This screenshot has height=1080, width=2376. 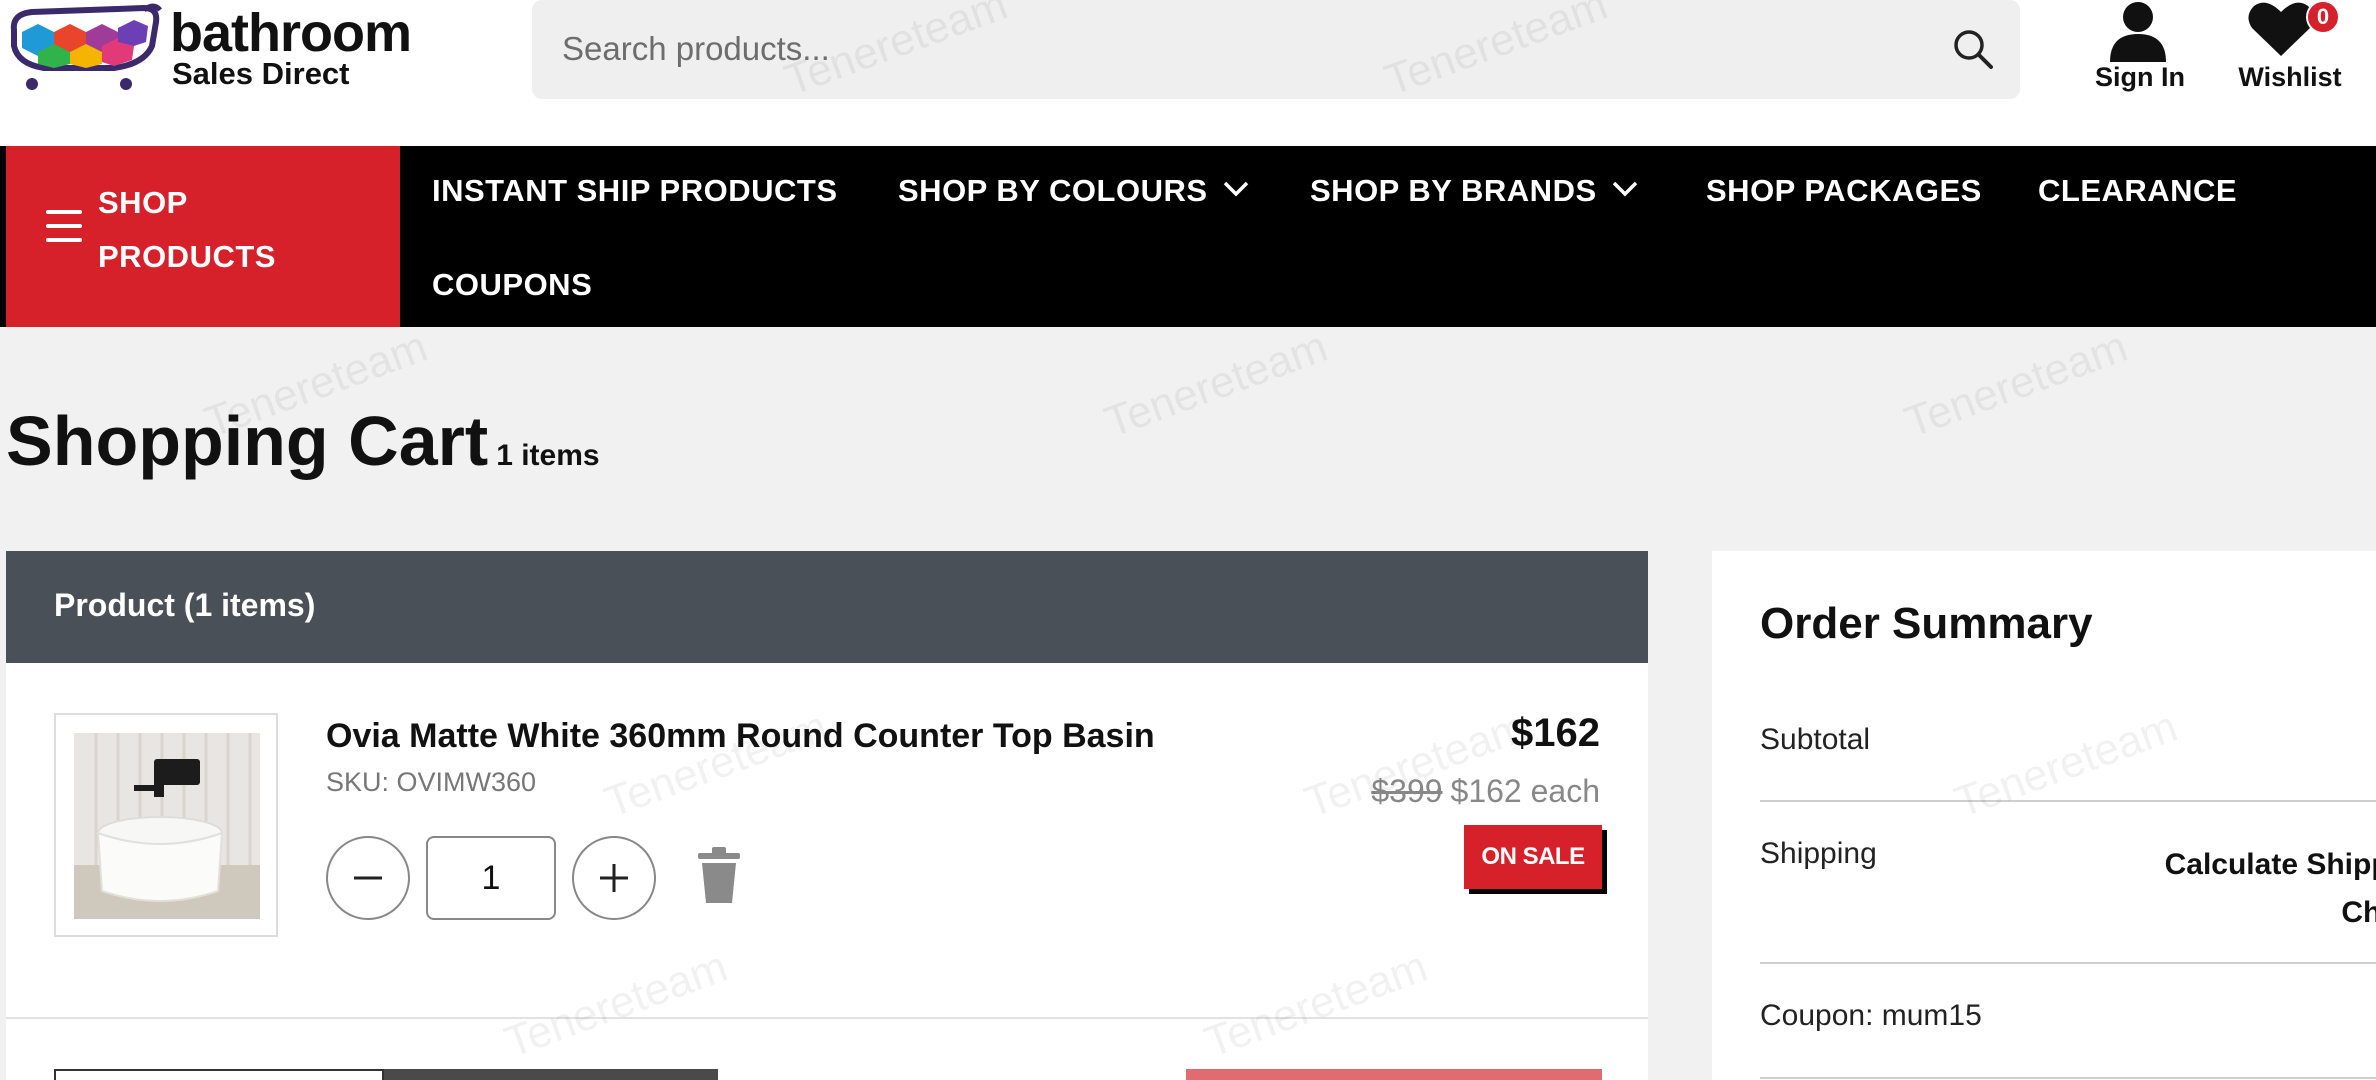 I want to click on user-icon, so click(x=2138, y=32).